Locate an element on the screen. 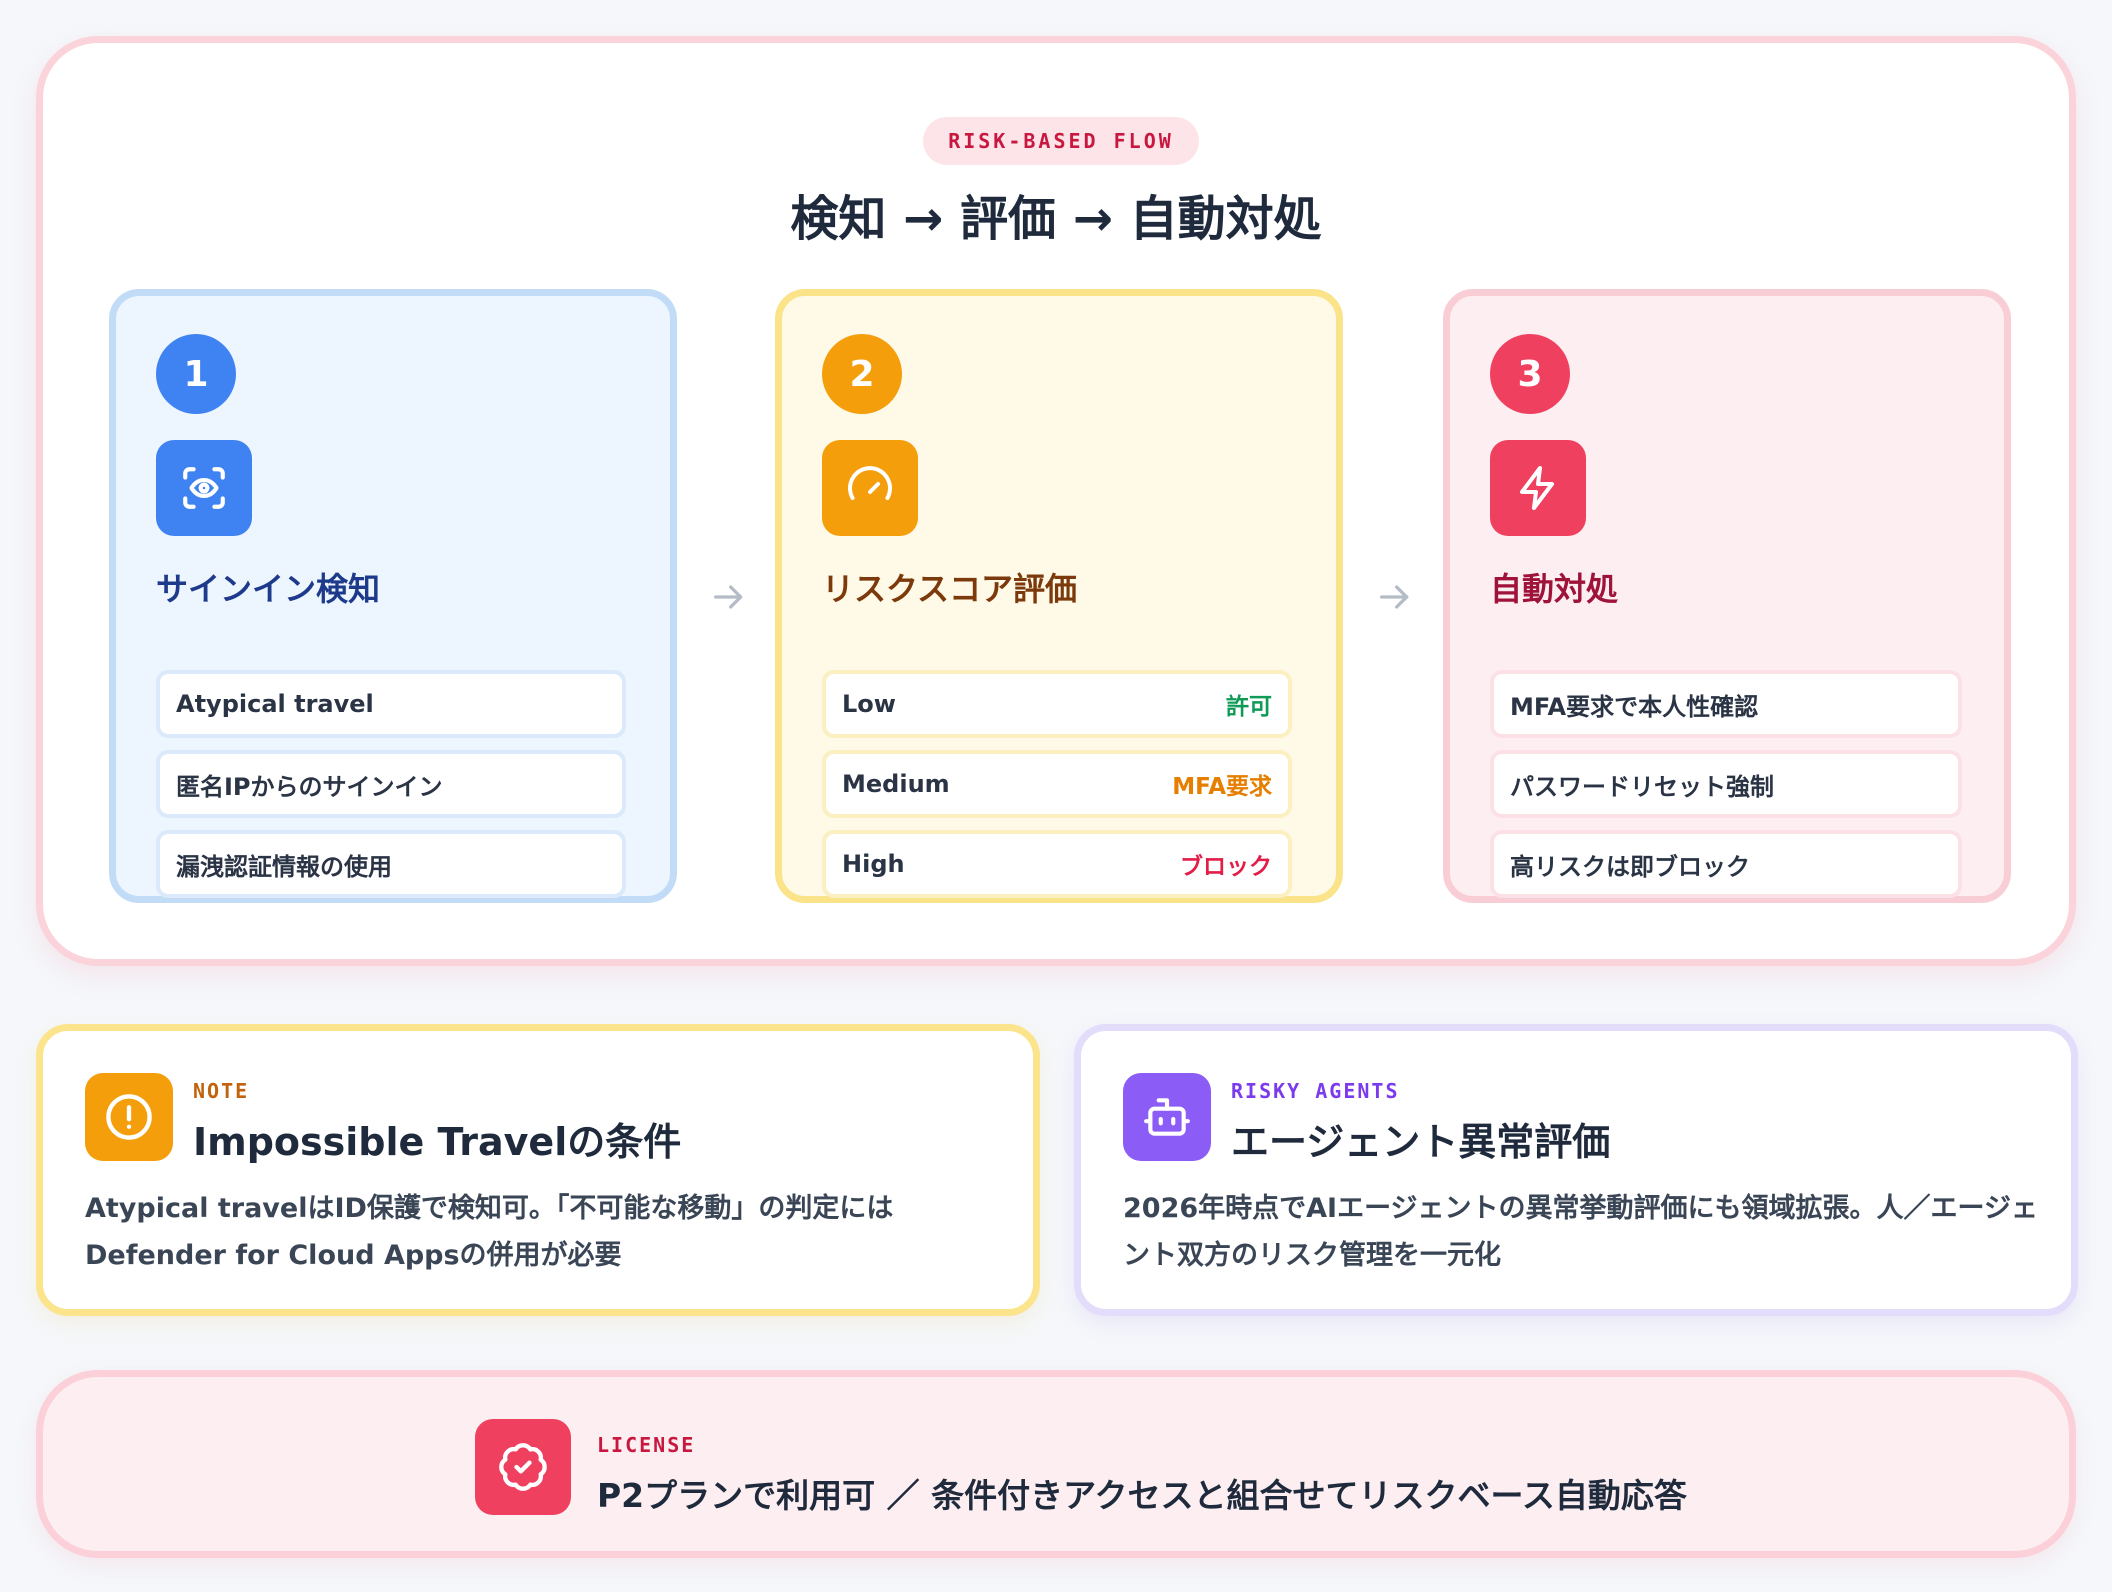  section-pill: RISK-BASED FLOW is located at coordinates (1061, 141).